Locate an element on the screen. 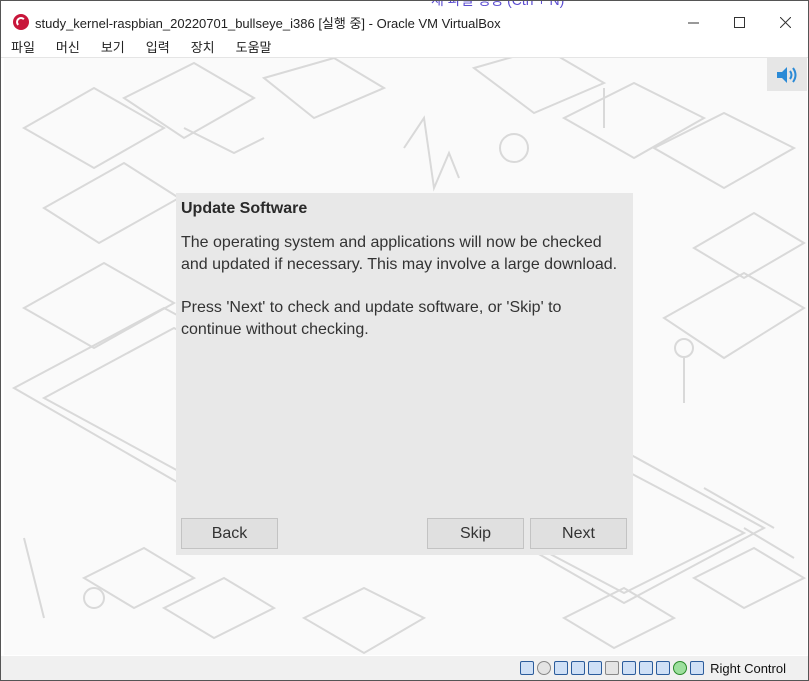  raspberry-app-icon is located at coordinates (21, 22).